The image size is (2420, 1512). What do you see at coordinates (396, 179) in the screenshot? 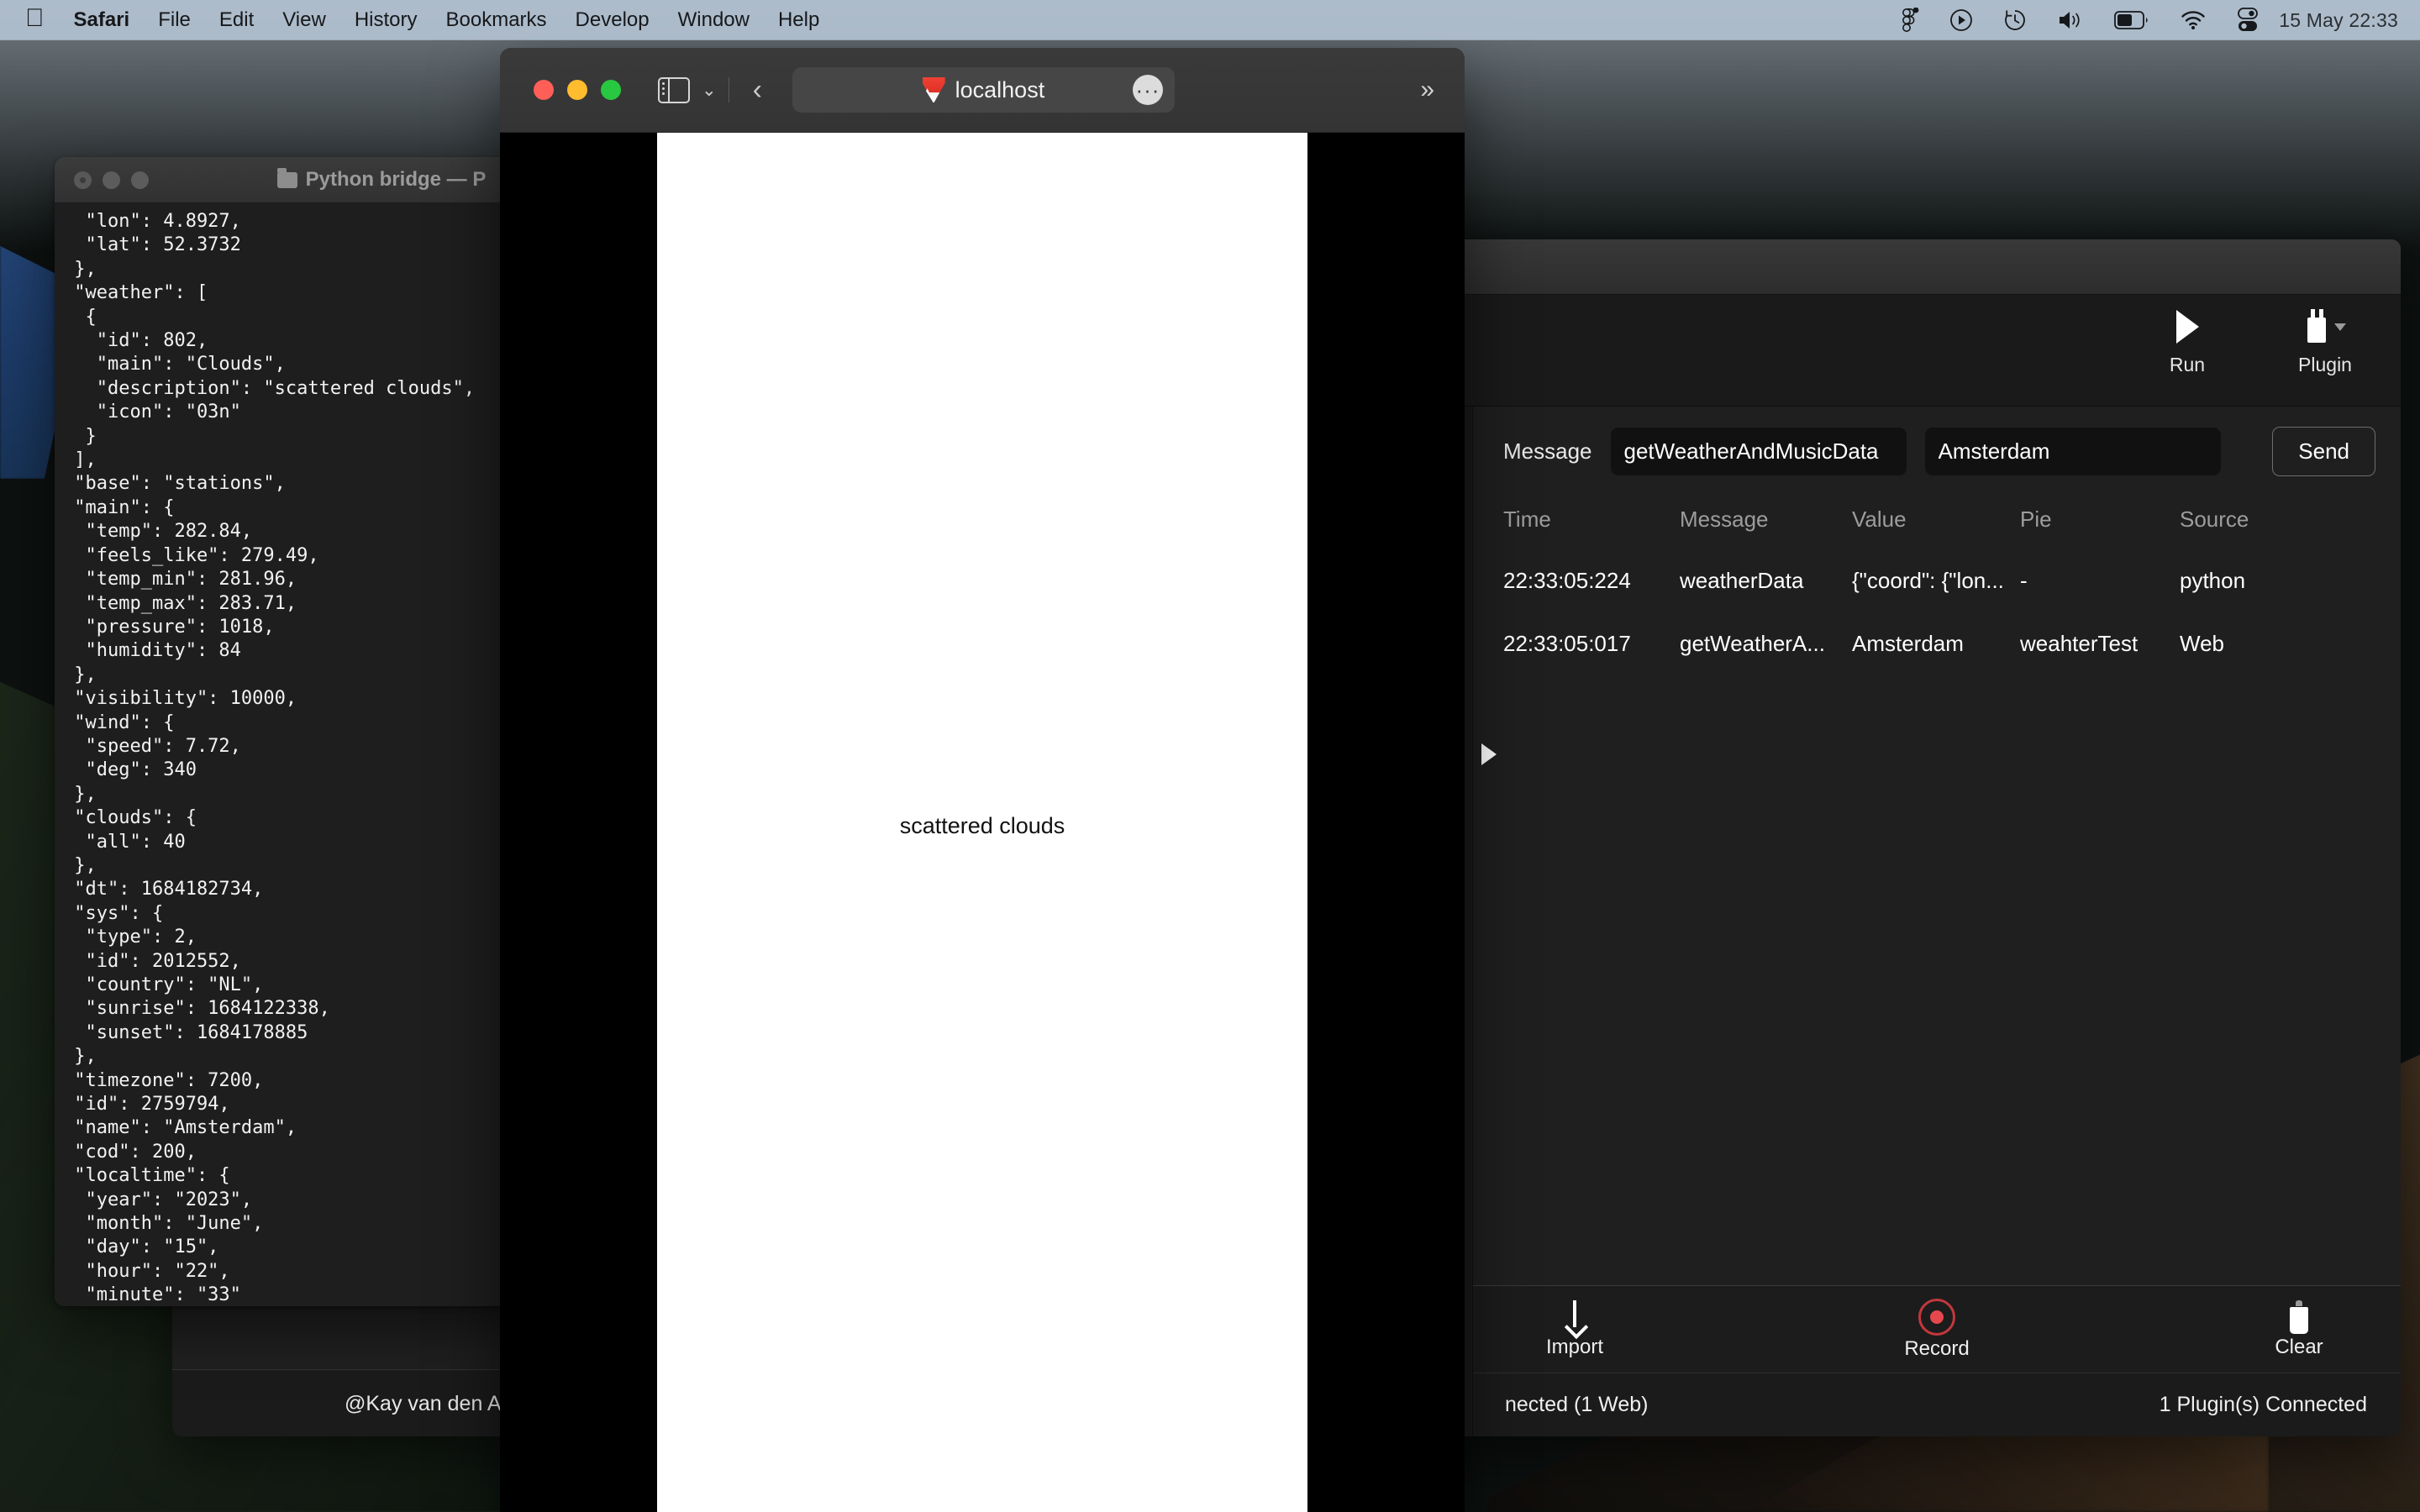
I see `terminal-title: Python bridge — P` at bounding box center [396, 179].